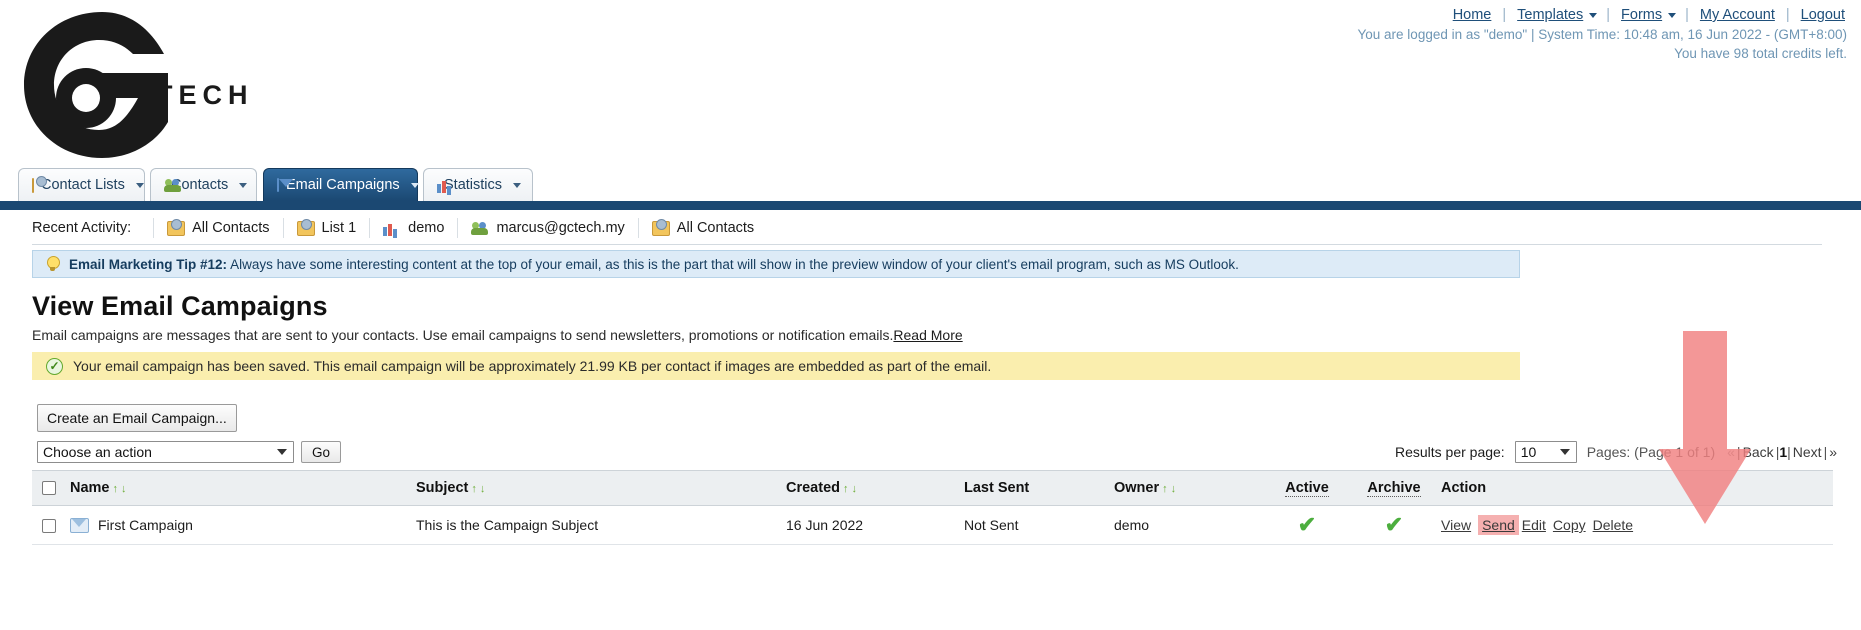  Describe the element at coordinates (480, 228) in the screenshot. I see `people-icon` at that location.